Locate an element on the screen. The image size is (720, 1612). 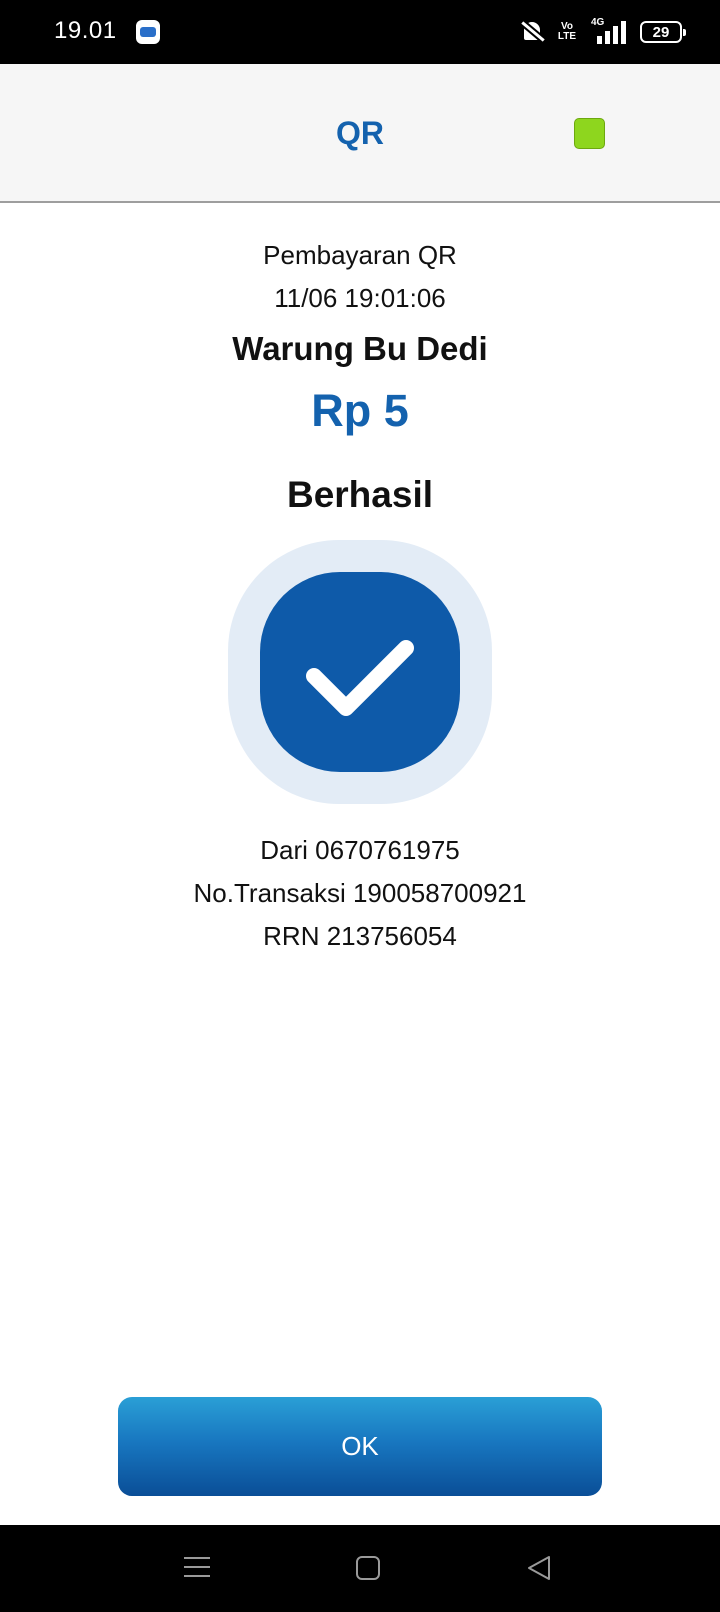
menu-icon is located at coordinates (197, 1567).